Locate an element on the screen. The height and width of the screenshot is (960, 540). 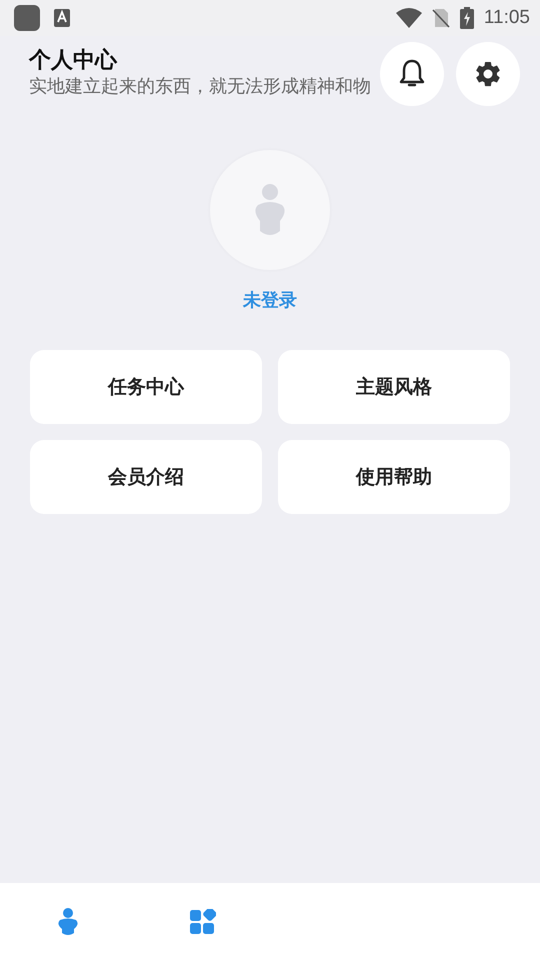
menu-card: 任务中心 is located at coordinates (146, 387).